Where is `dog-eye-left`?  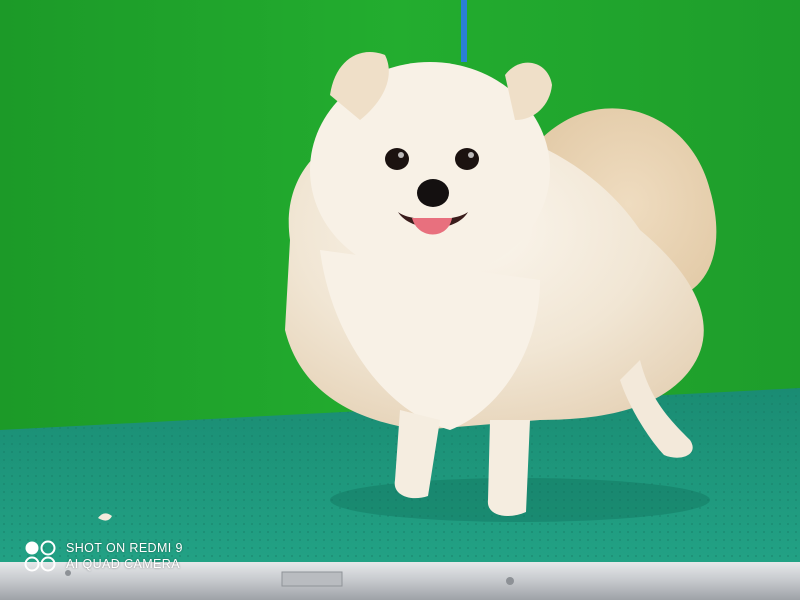 dog-eye-left is located at coordinates (397, 159).